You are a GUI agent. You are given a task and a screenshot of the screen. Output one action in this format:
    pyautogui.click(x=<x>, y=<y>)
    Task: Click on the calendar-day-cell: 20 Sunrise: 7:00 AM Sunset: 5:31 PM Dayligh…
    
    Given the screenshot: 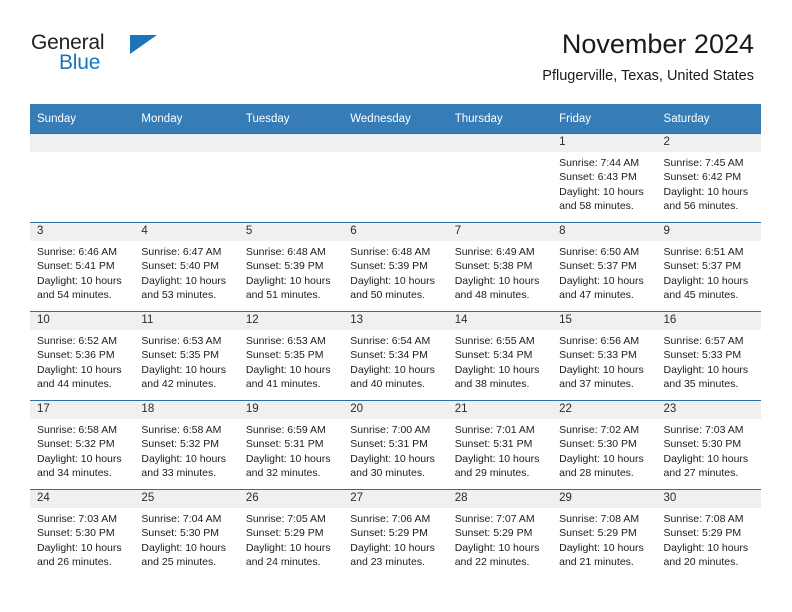 What is the action you would take?
    pyautogui.click(x=395, y=445)
    